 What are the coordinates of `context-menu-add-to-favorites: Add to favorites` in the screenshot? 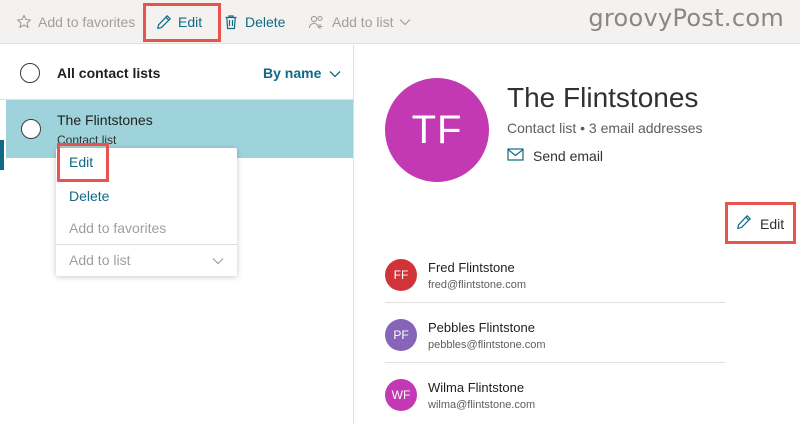 It's located at (117, 228).